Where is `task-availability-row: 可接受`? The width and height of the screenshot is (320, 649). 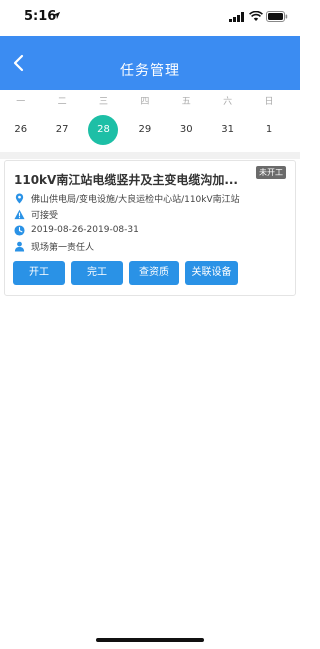 task-availability-row: 可接受 is located at coordinates (36, 214).